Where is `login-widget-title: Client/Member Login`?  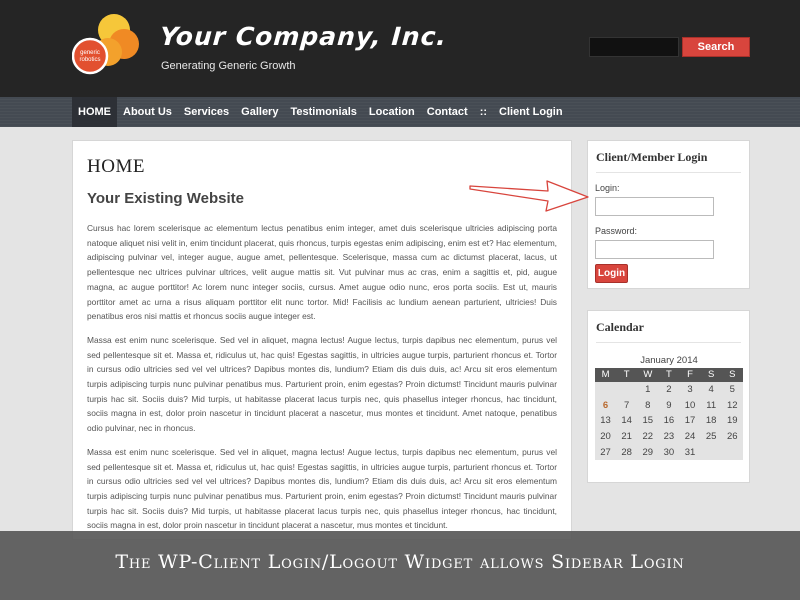
login-widget-title: Client/Member Login is located at coordinates (668, 161).